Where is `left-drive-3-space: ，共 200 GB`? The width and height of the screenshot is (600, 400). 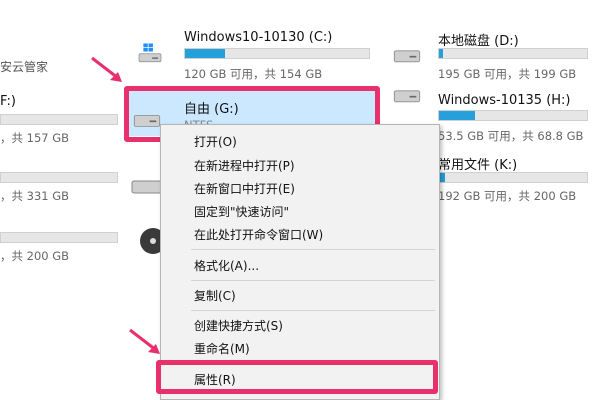 left-drive-3-space: ，共 200 GB is located at coordinates (35, 256).